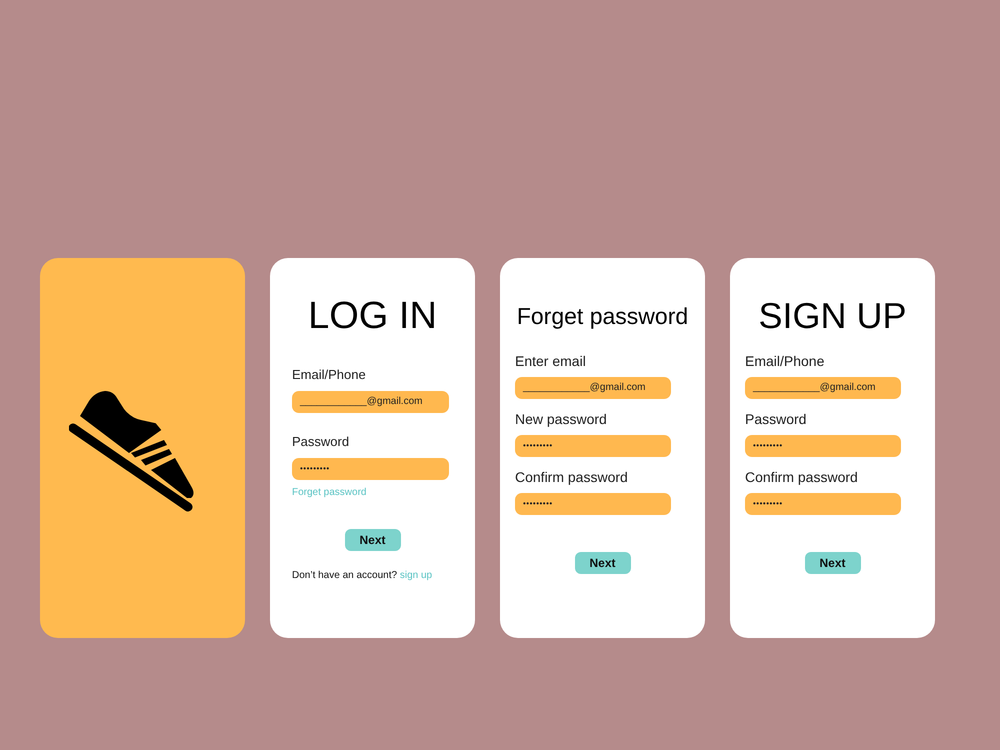 The width and height of the screenshot is (1000, 750). I want to click on screen-title: Forget password, so click(603, 316).